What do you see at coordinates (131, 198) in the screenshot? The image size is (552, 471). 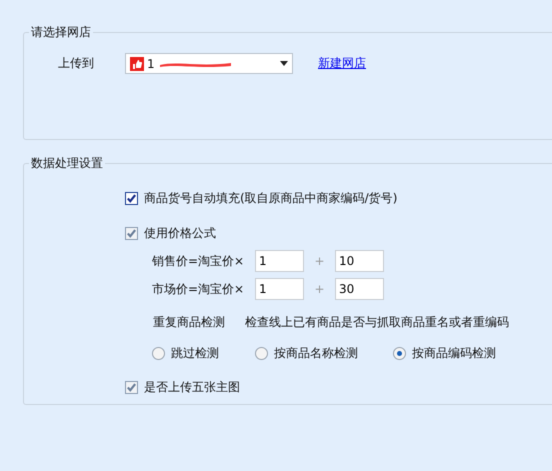 I see `checkbox` at bounding box center [131, 198].